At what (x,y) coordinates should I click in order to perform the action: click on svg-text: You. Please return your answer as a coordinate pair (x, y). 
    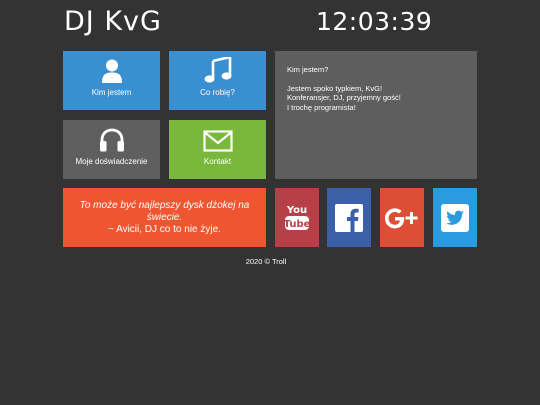
    Looking at the image, I should click on (296, 210).